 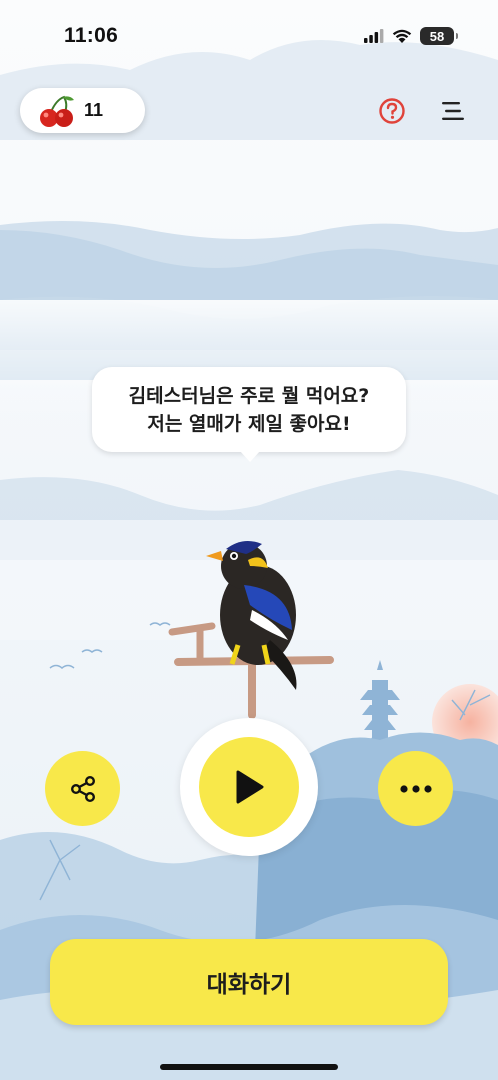 What do you see at coordinates (453, 111) in the screenshot?
I see `menu-icon` at bounding box center [453, 111].